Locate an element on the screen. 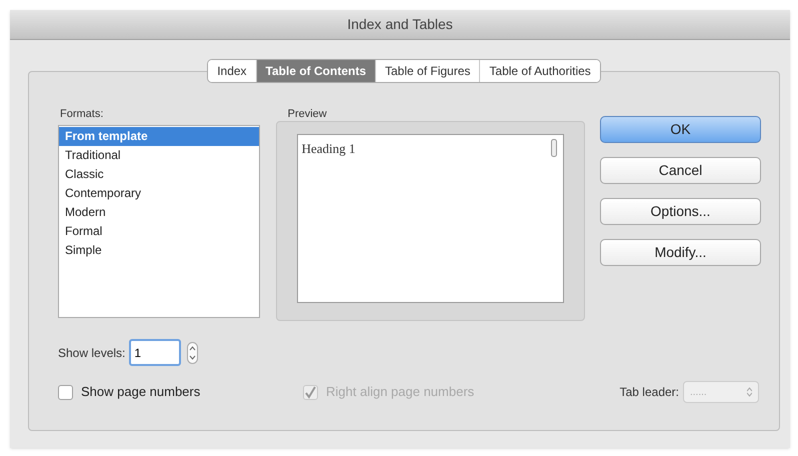 Image resolution: width=798 pixels, height=456 pixels. preview-heading: Heading 1 is located at coordinates (329, 149).